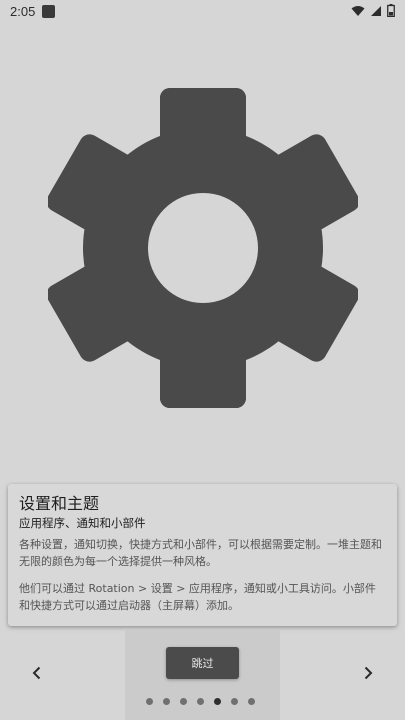 The width and height of the screenshot is (405, 720). What do you see at coordinates (82, 523) in the screenshot?
I see `card-subtitle: 应用程序、通知和小部件` at bounding box center [82, 523].